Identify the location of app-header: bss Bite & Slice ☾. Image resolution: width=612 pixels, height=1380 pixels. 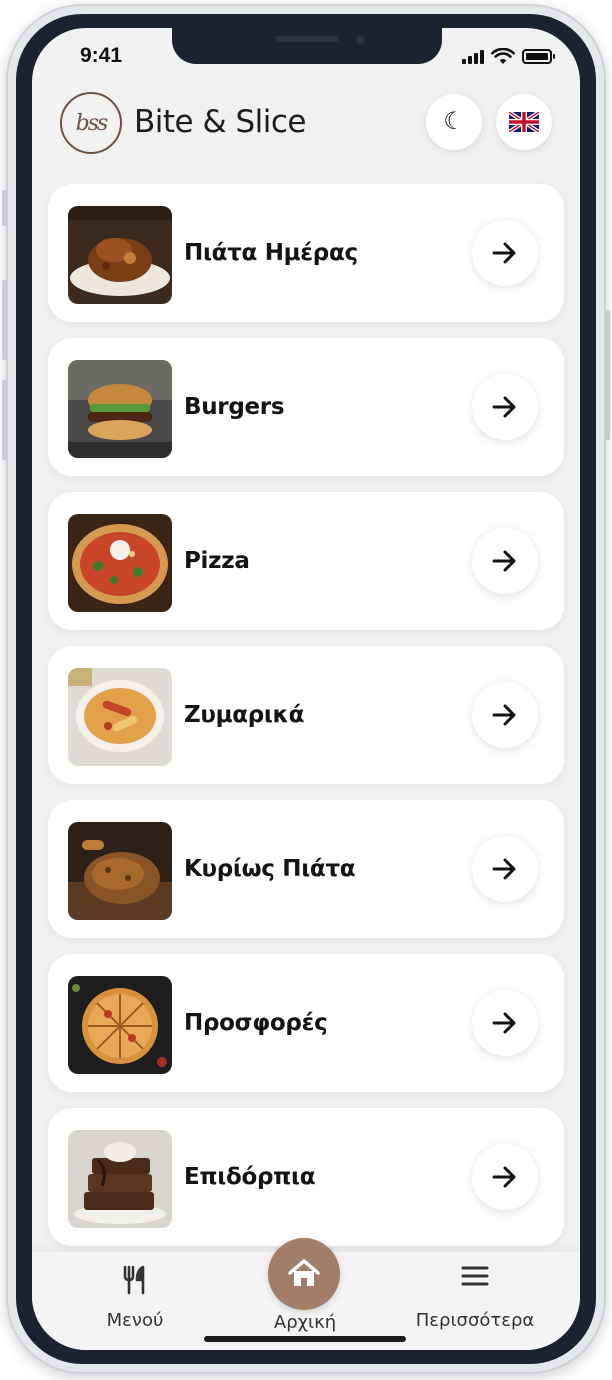
(306, 123).